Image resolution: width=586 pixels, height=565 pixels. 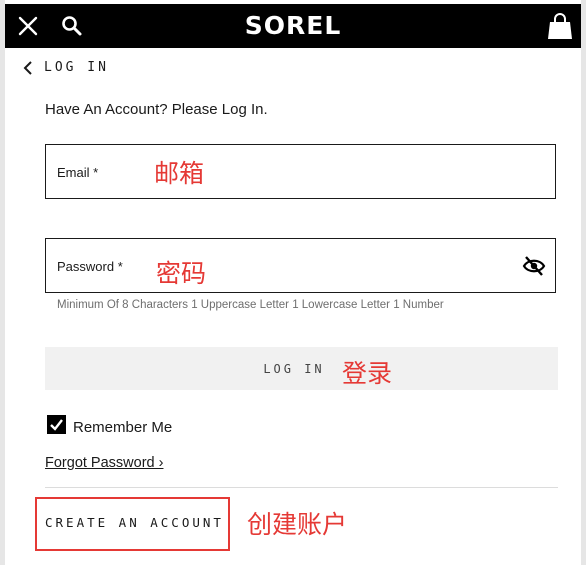 I want to click on email-annotation: 邮箱, so click(x=179, y=173).